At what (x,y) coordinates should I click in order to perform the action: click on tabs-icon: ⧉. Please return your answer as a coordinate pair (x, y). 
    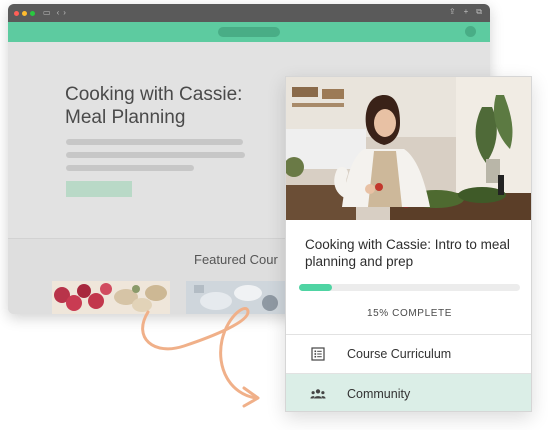
    Looking at the image, I should click on (479, 12).